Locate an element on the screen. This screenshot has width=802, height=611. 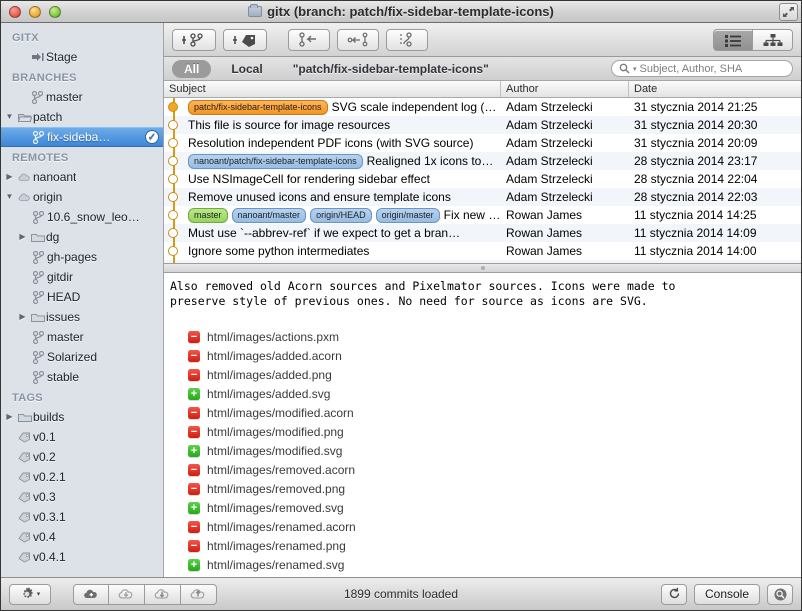
sidebar-item-origin: ▼ origin is located at coordinates (82, 197).